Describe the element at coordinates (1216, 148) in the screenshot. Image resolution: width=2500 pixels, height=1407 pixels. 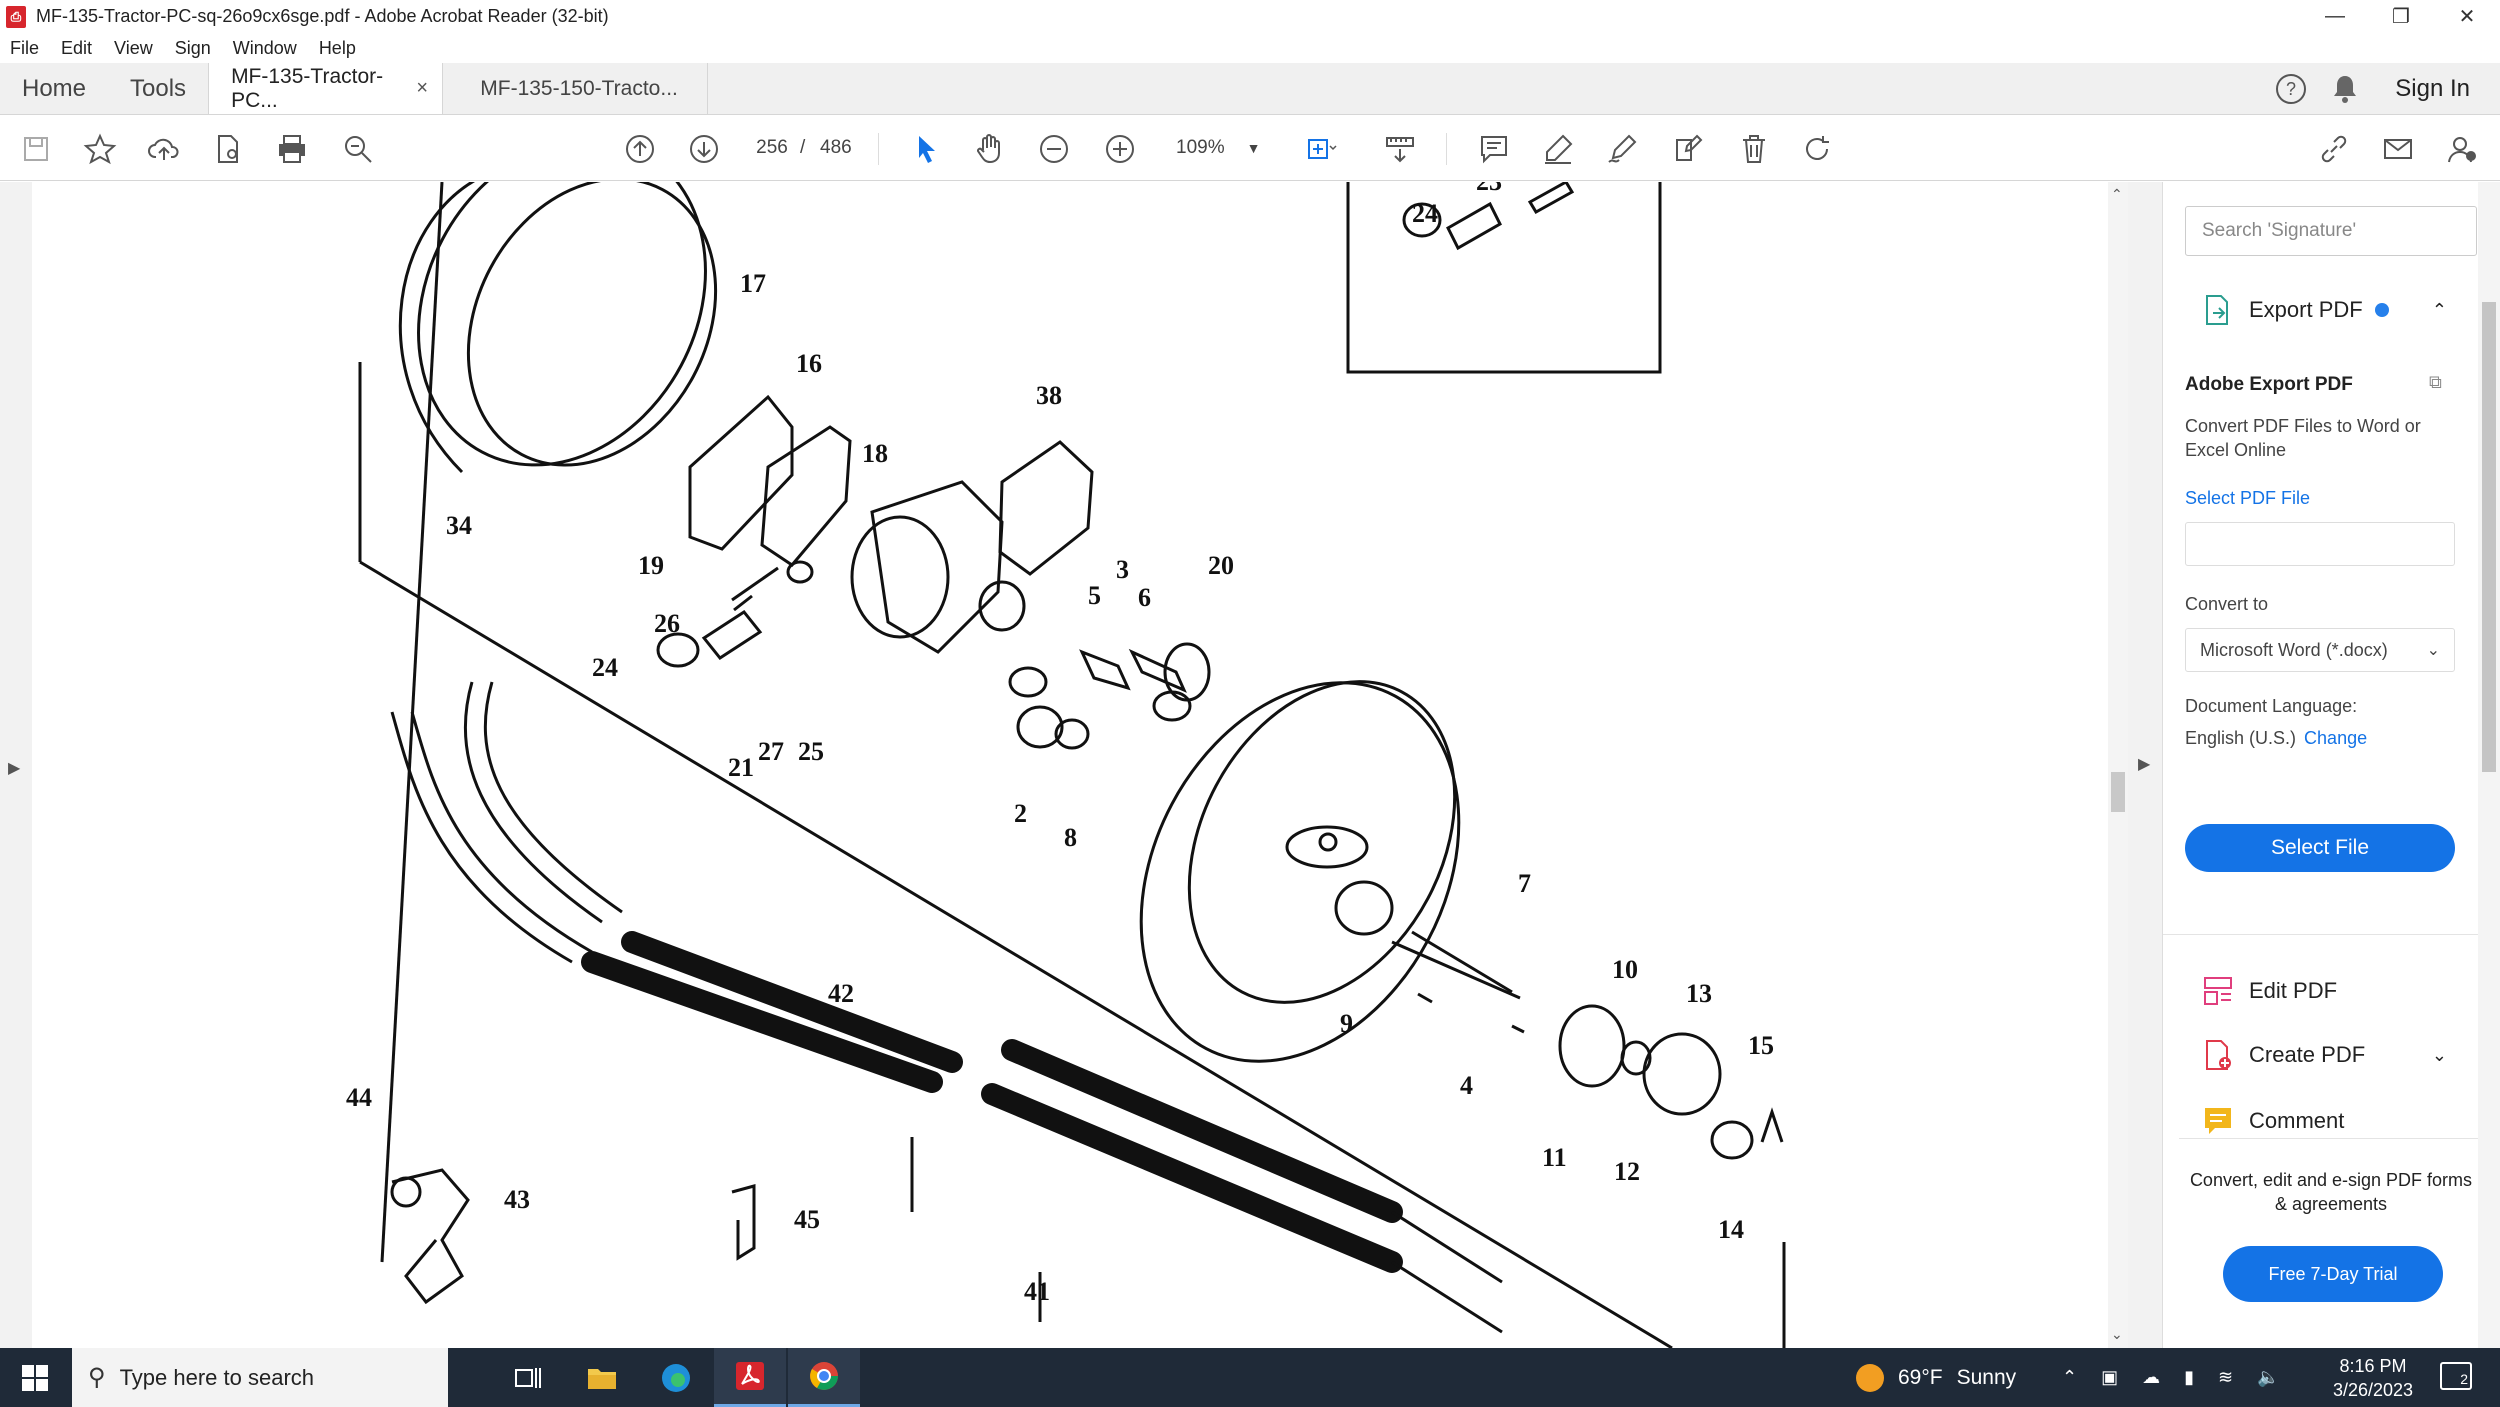
I see `zoom-level-dropdown: 109% ▼` at that location.